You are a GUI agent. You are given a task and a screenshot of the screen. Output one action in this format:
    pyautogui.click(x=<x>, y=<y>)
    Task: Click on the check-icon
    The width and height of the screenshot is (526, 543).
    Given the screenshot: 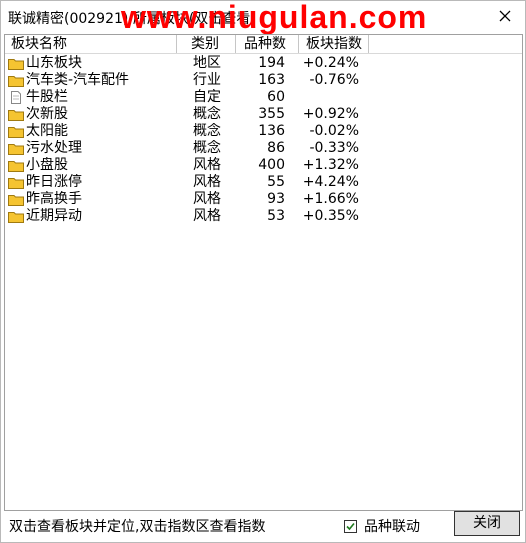 What is the action you would take?
    pyautogui.click(x=350, y=526)
    